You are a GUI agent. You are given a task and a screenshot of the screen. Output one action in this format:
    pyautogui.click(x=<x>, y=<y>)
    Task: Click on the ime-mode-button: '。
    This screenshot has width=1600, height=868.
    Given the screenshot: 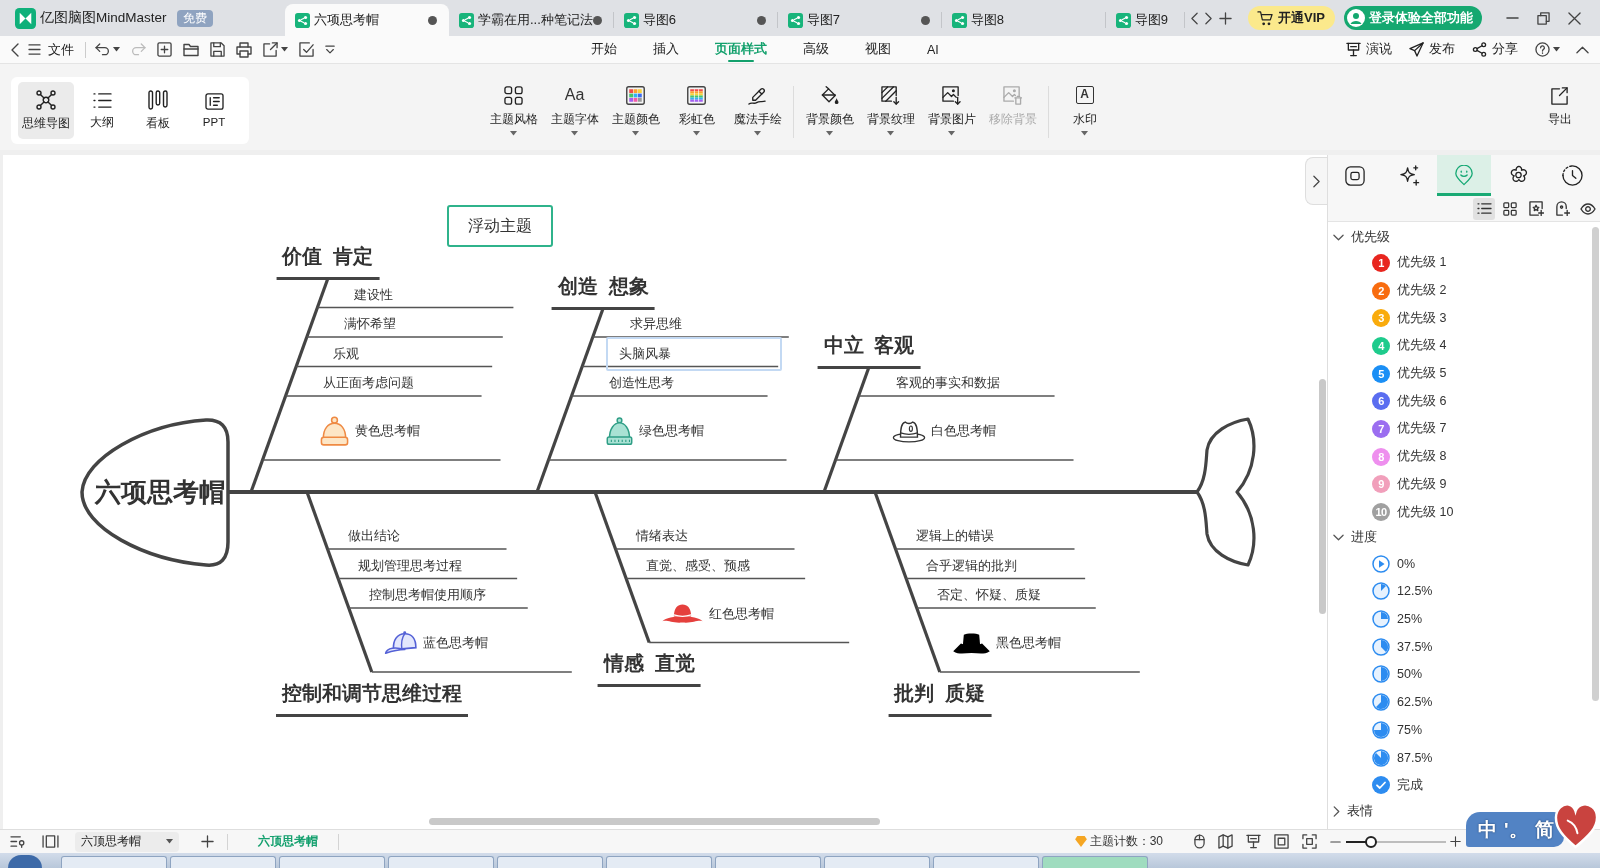 What is the action you would take?
    pyautogui.click(x=1516, y=829)
    